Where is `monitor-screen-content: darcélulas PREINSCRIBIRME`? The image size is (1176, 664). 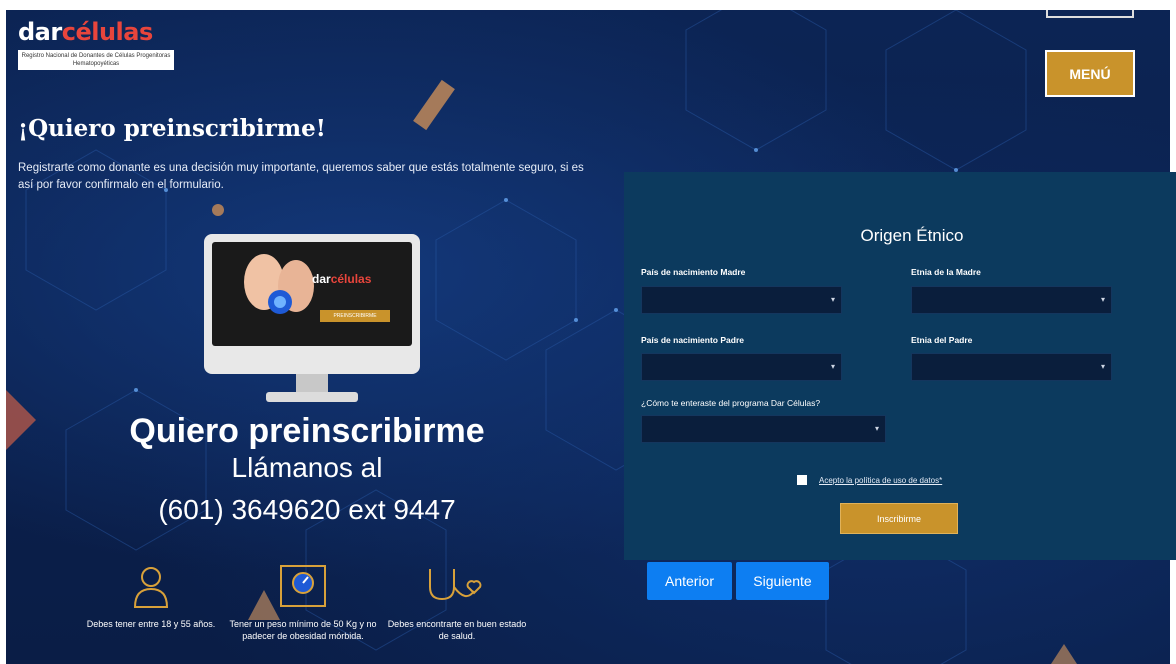 monitor-screen-content: darcélulas PREINSCRIBIRME is located at coordinates (312, 294).